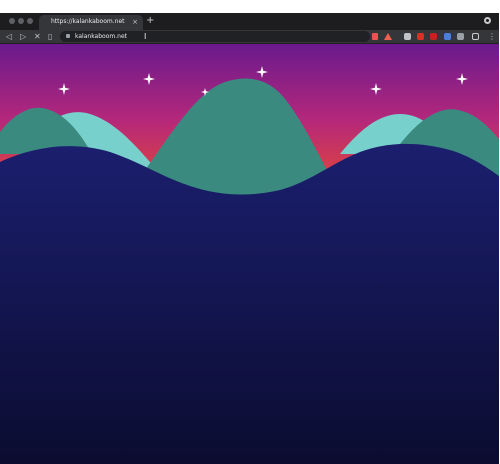 Image resolution: width=500 pixels, height=464 pixels. I want to click on stop-loading-icon: ✕, so click(37, 36).